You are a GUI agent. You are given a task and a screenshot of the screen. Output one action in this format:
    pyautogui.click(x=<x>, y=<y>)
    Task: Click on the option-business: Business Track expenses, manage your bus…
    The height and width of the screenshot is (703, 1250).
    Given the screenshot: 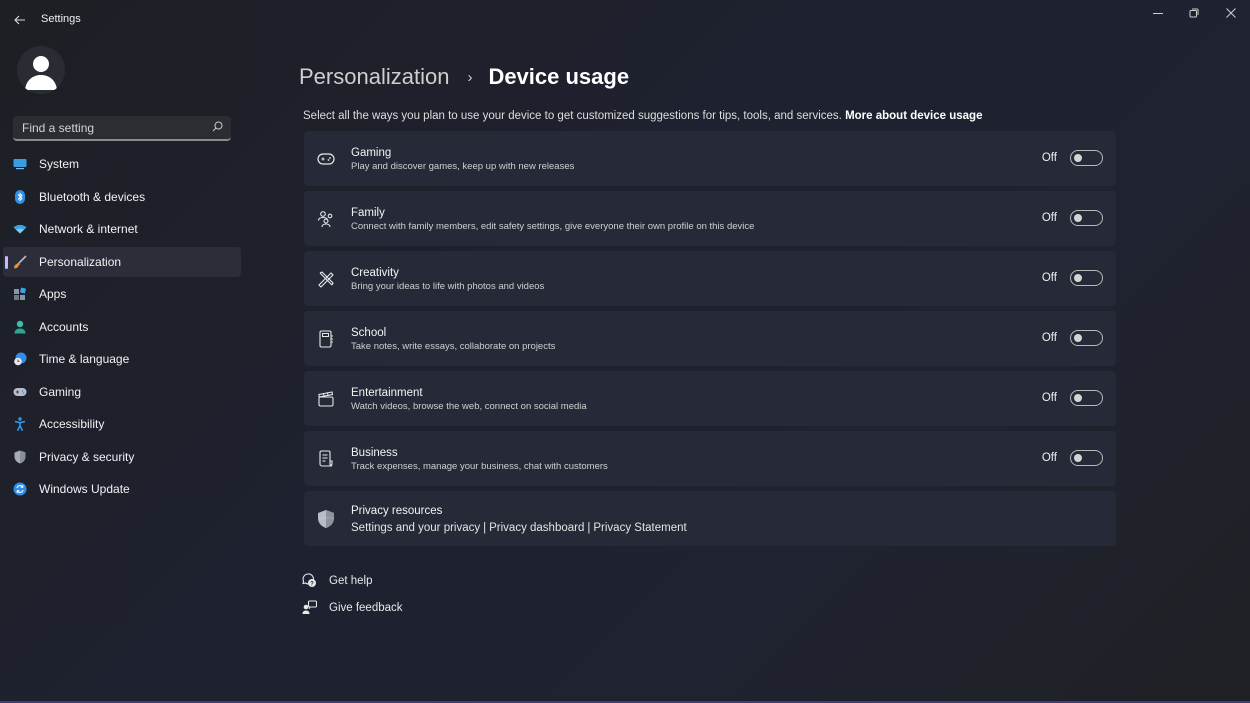 What is the action you would take?
    pyautogui.click(x=710, y=458)
    